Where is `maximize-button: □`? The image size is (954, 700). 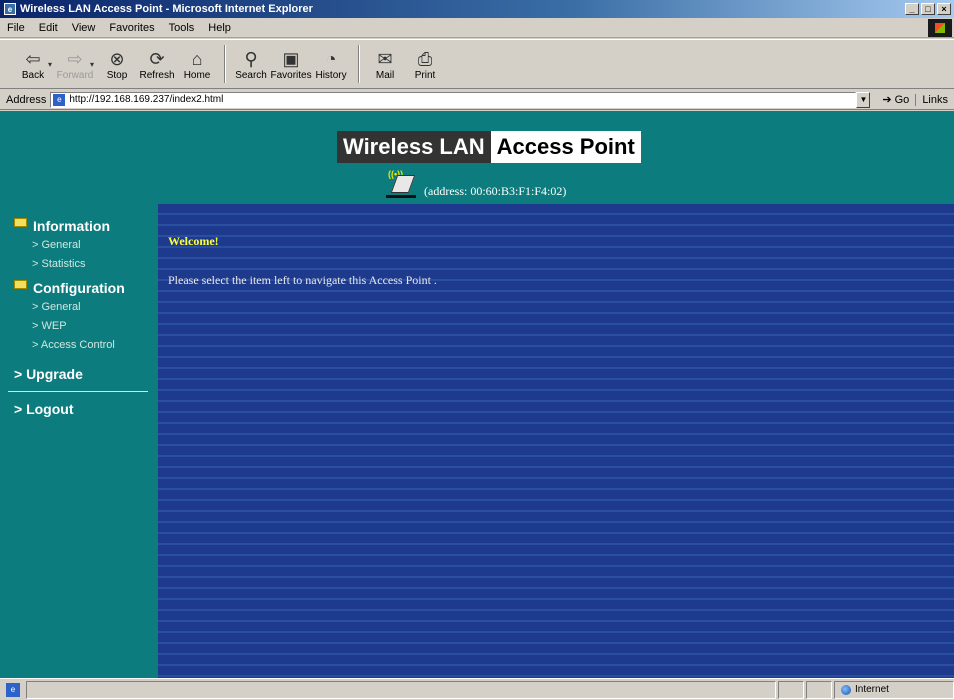 maximize-button: □ is located at coordinates (928, 9).